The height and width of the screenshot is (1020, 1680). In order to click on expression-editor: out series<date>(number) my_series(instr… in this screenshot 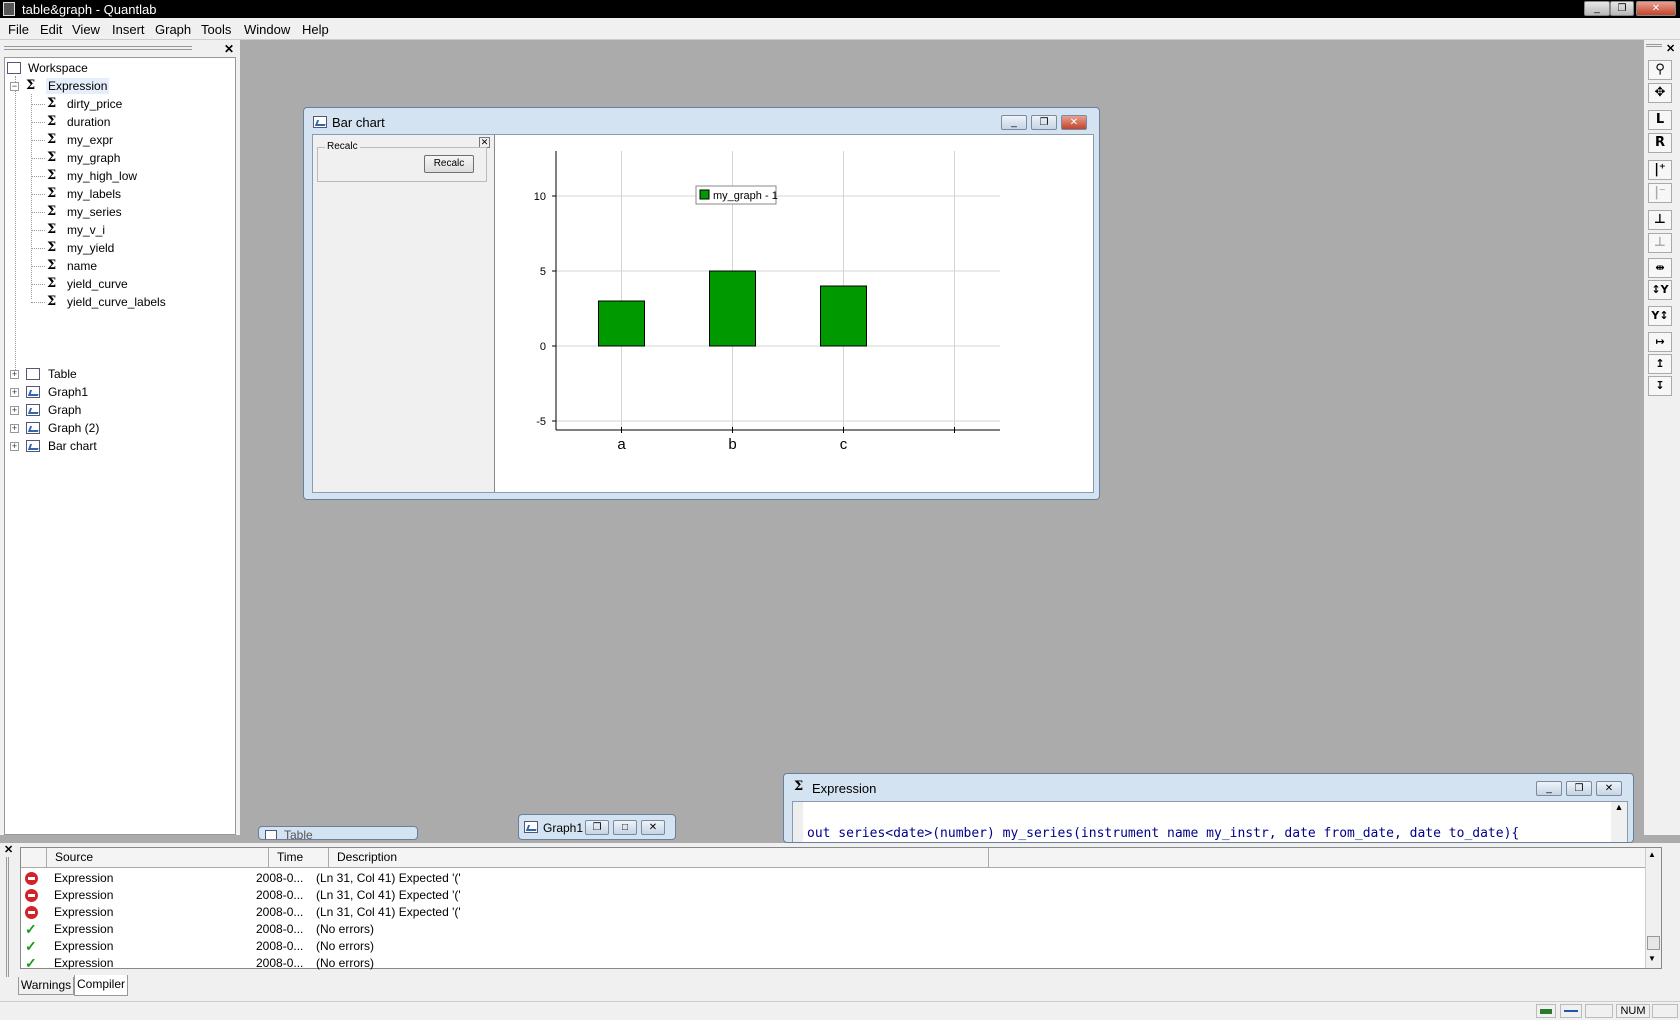, I will do `click(1210, 821)`.